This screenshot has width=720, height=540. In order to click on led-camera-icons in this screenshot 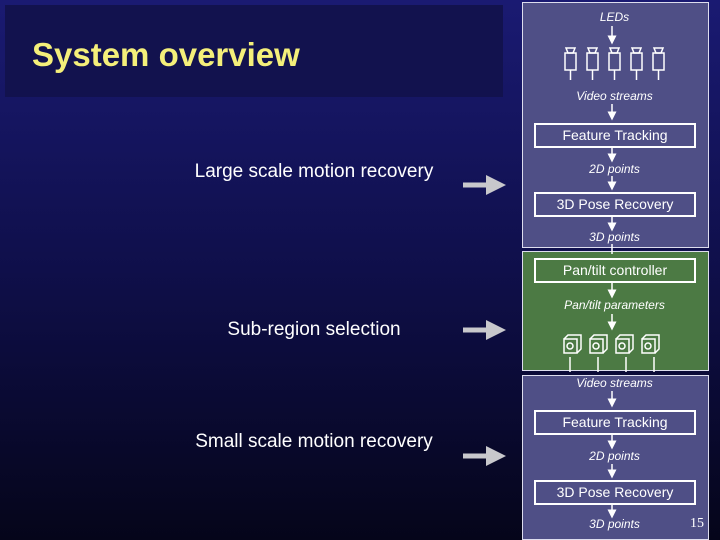, I will do `click(614, 63)`.